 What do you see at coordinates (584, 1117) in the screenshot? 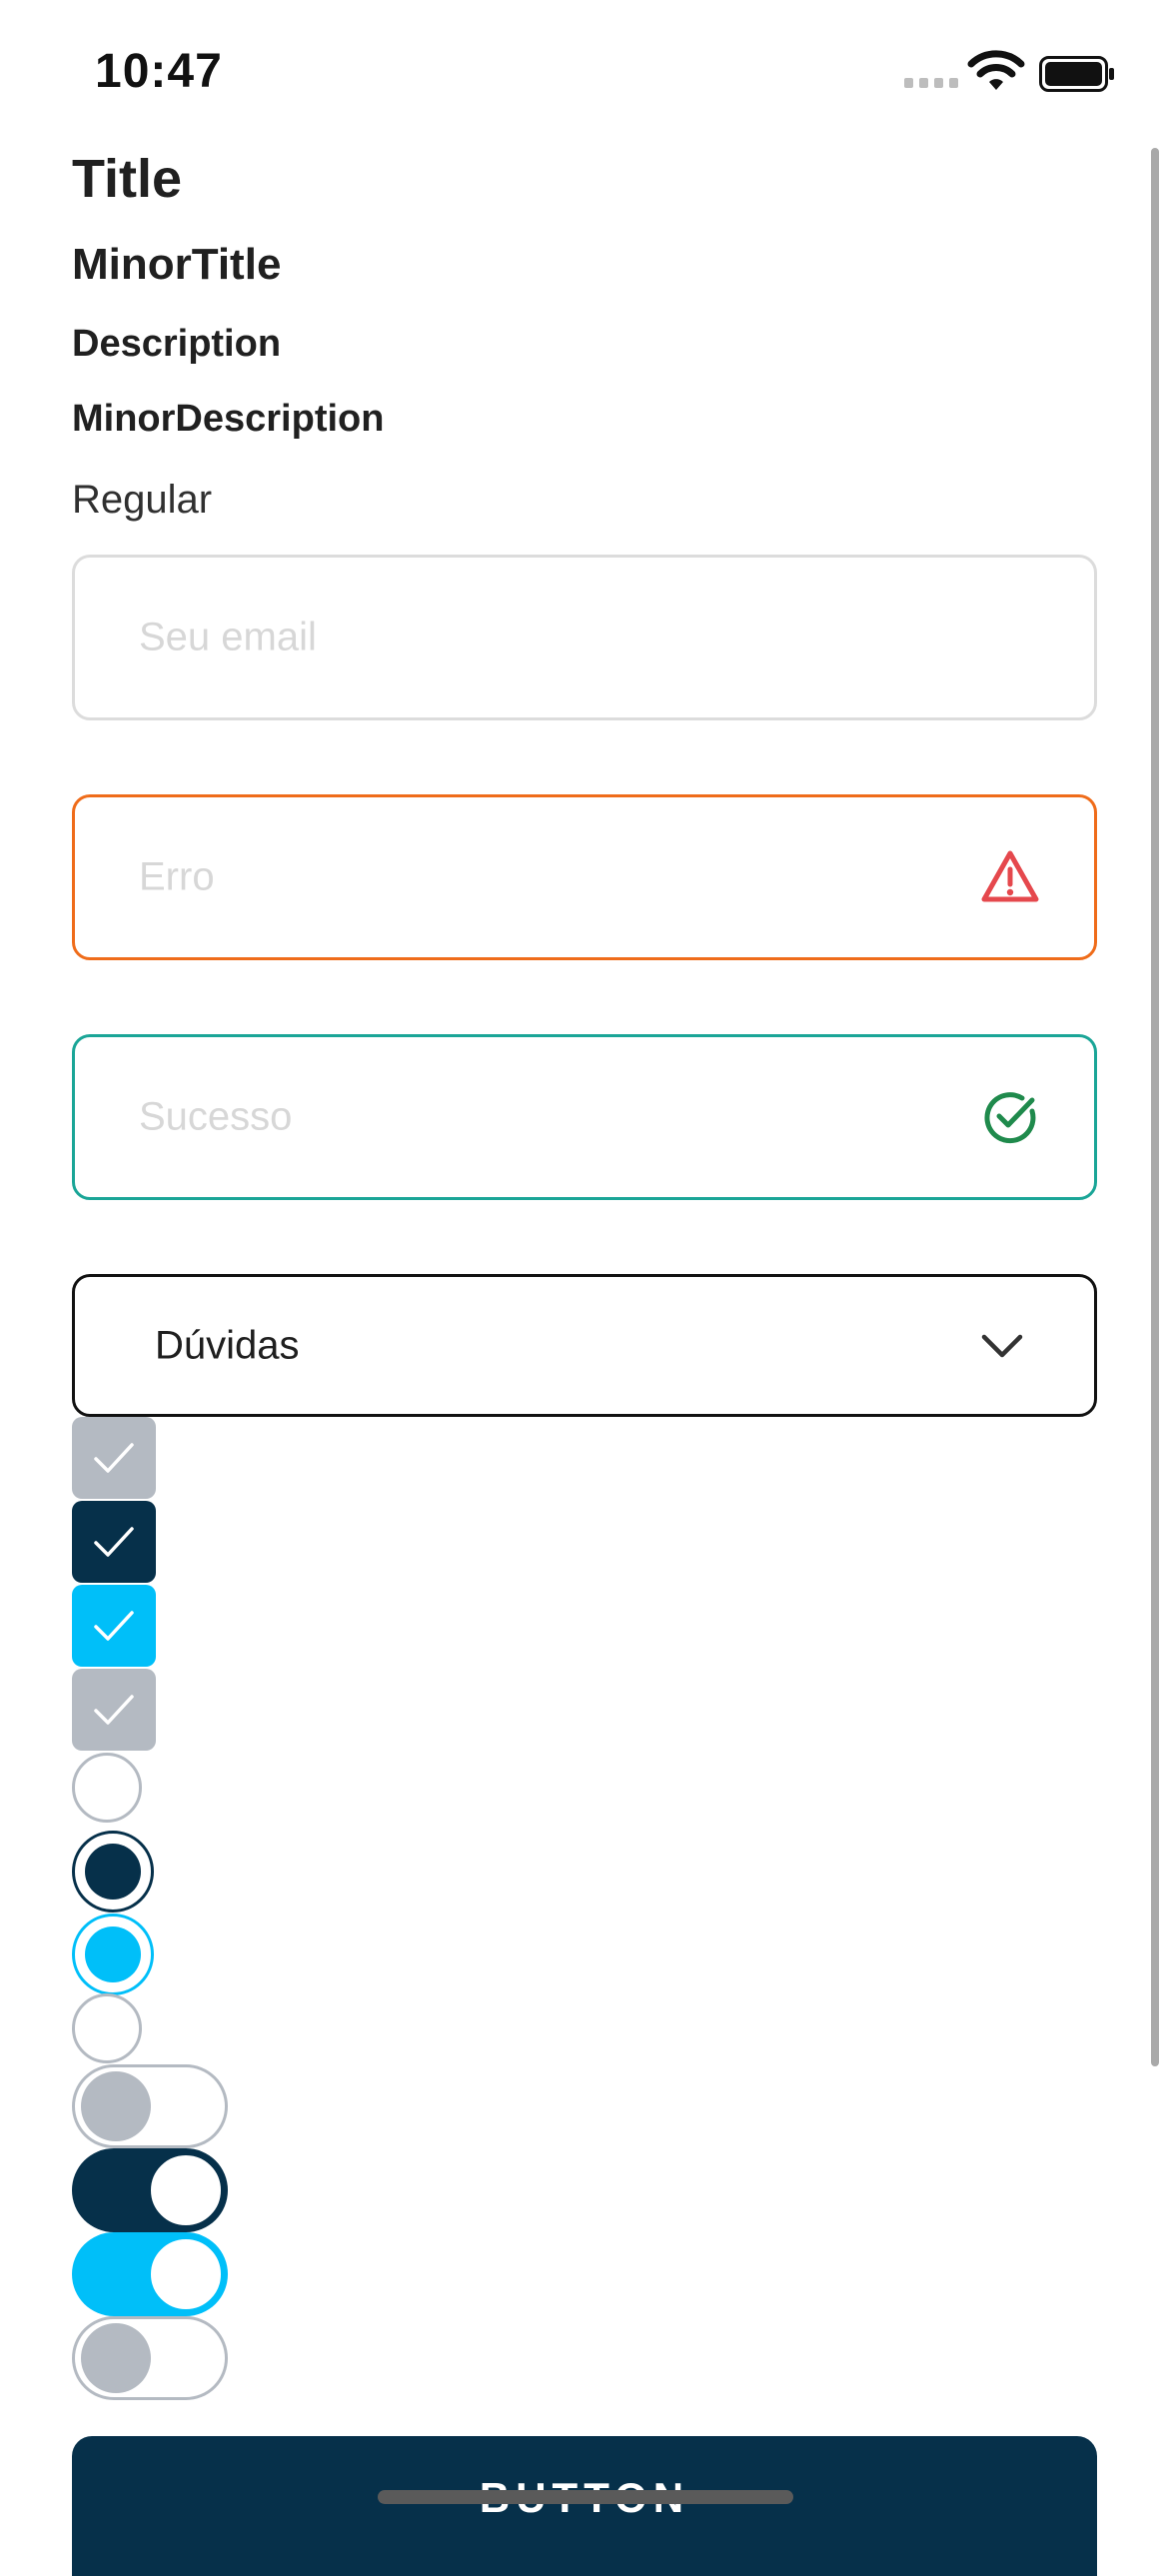
I see `success-input: Sucesso` at bounding box center [584, 1117].